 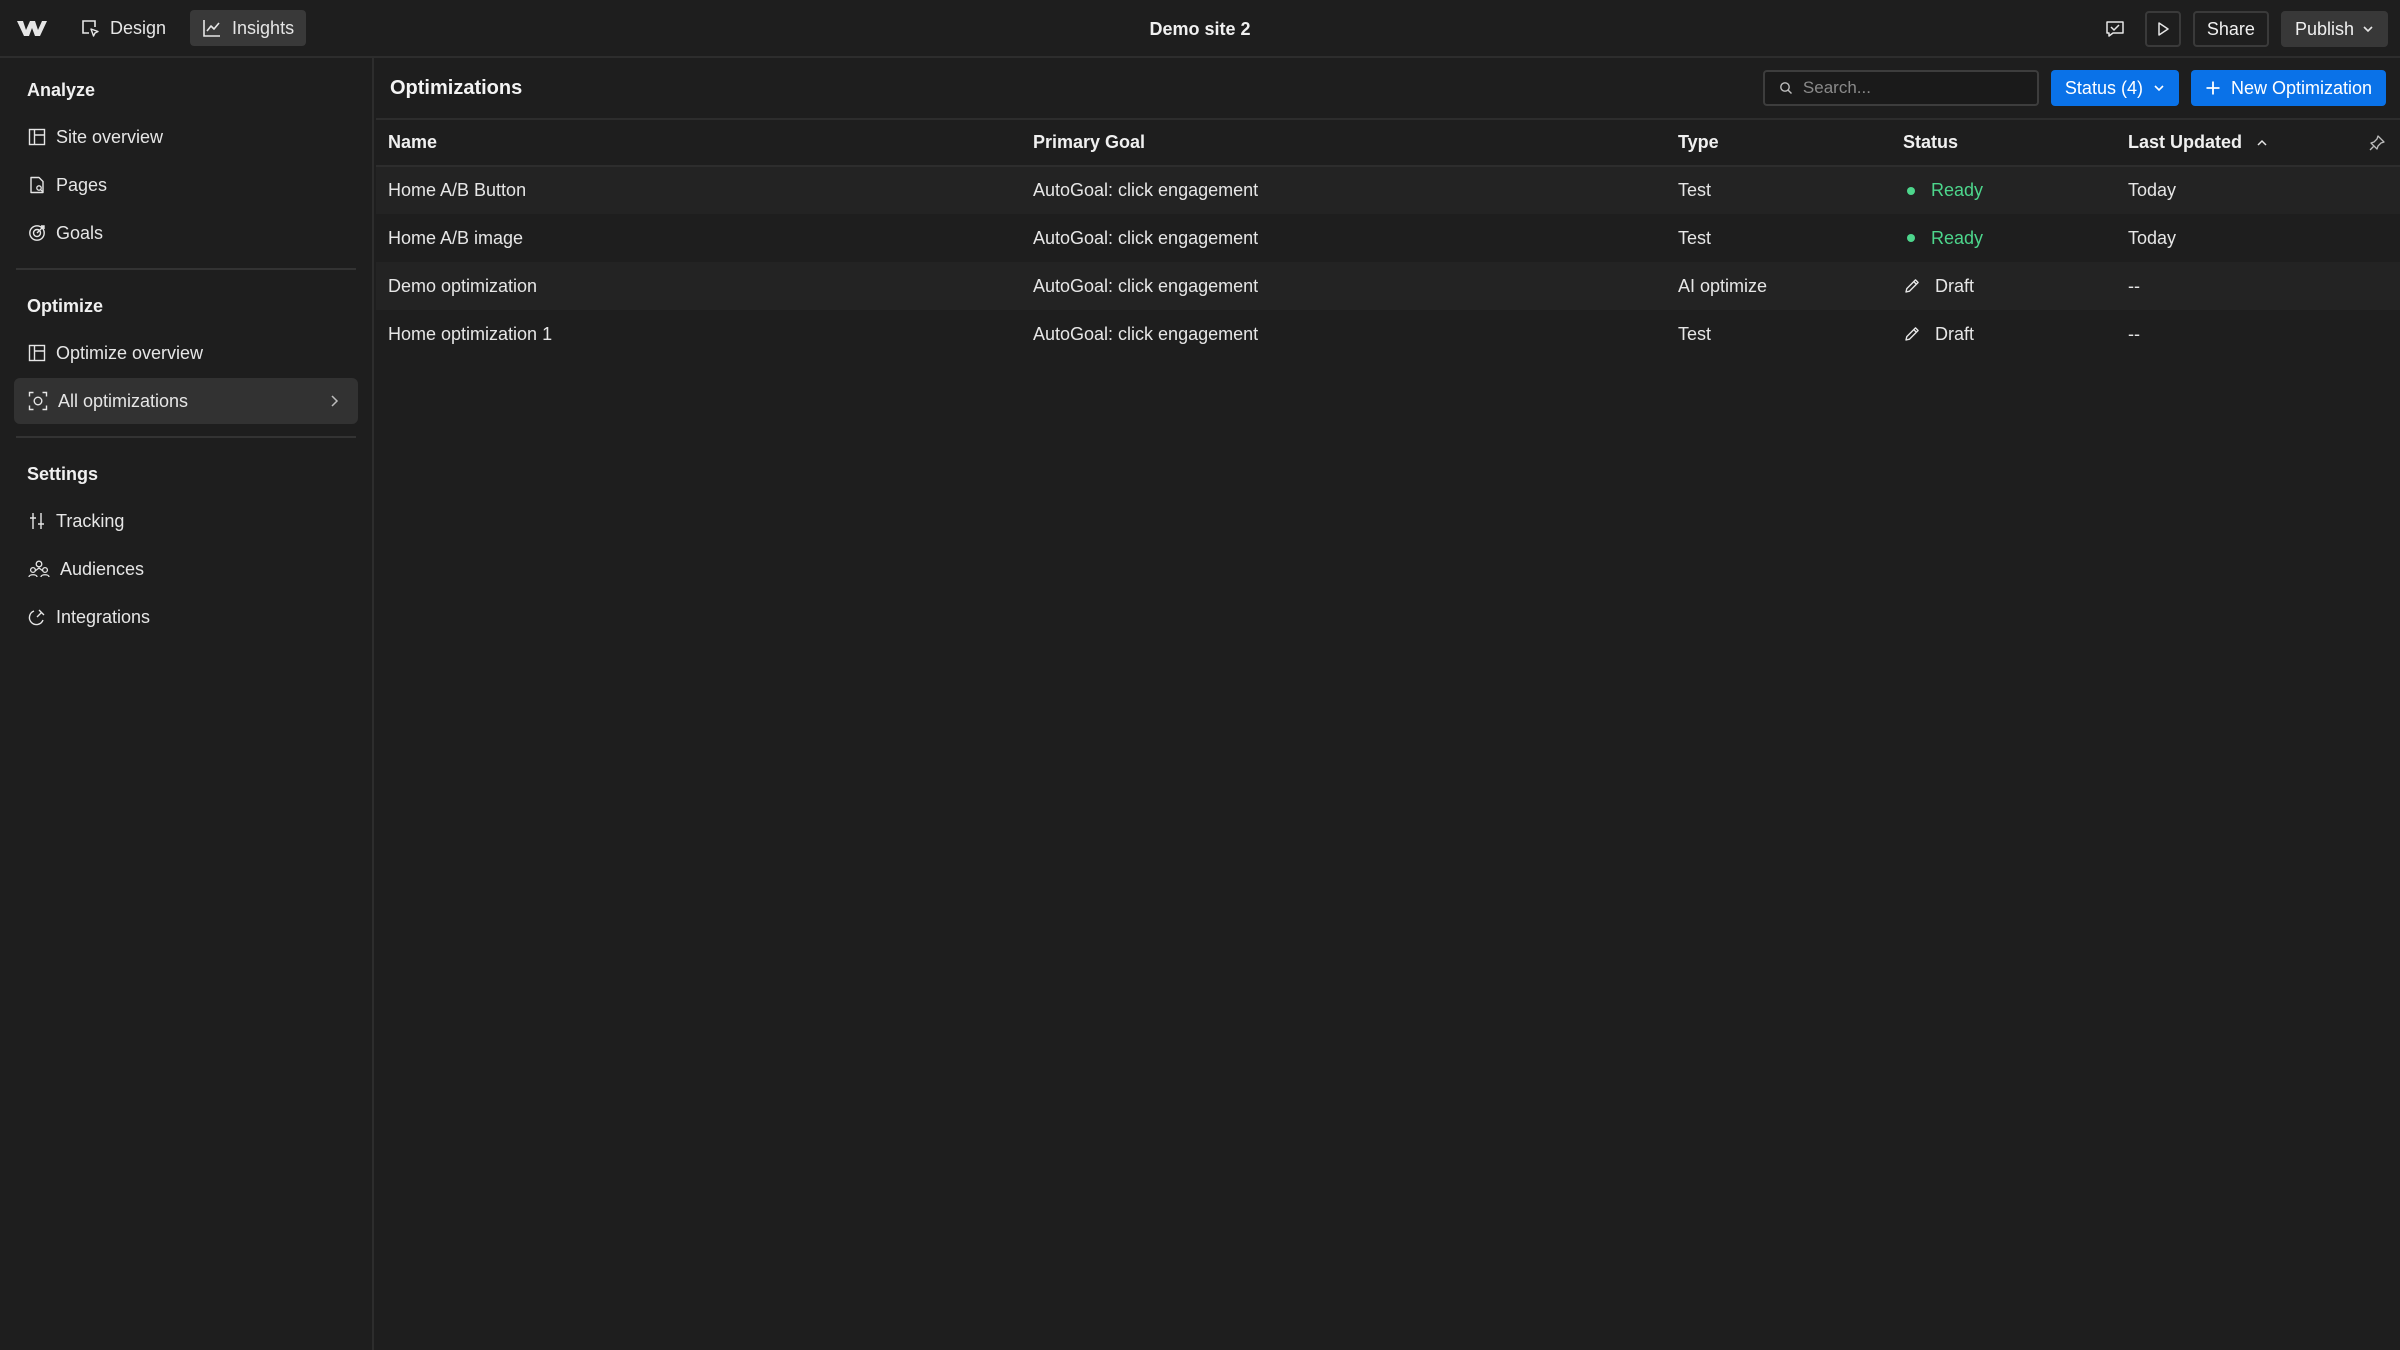 What do you see at coordinates (36, 617) in the screenshot?
I see `plug-icon` at bounding box center [36, 617].